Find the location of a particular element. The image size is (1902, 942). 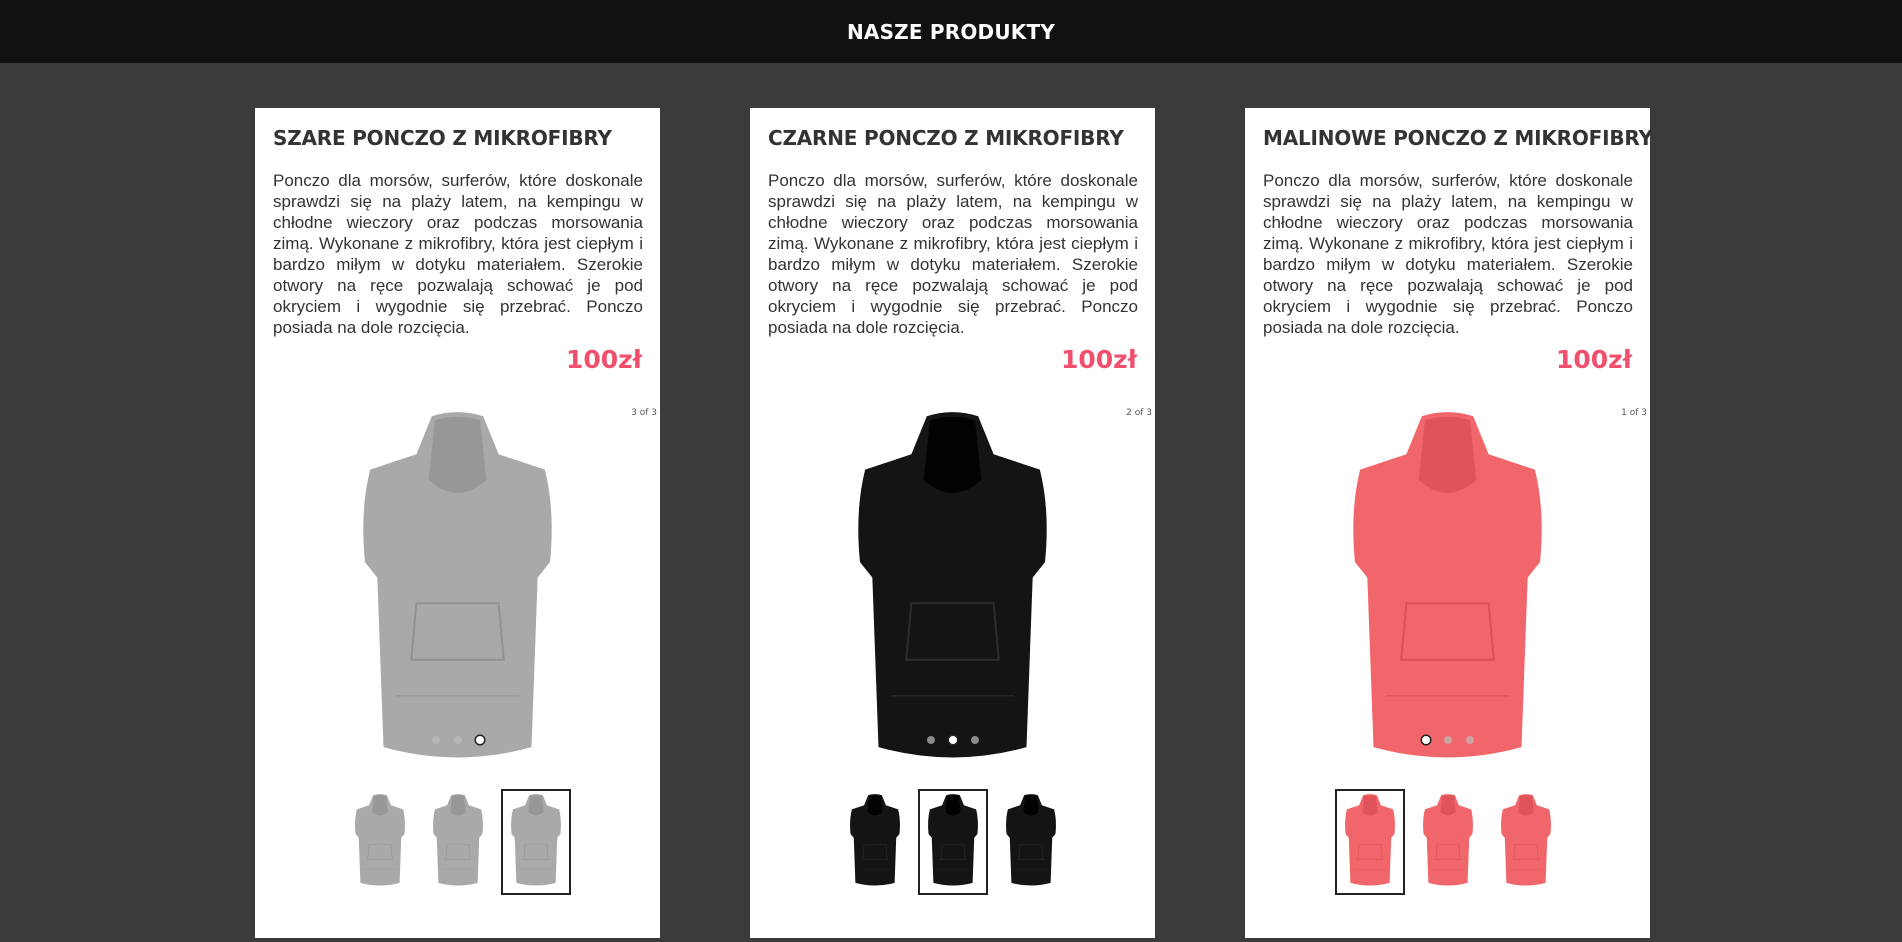

top-bar: NASZE PRODUKTY is located at coordinates (951, 31).